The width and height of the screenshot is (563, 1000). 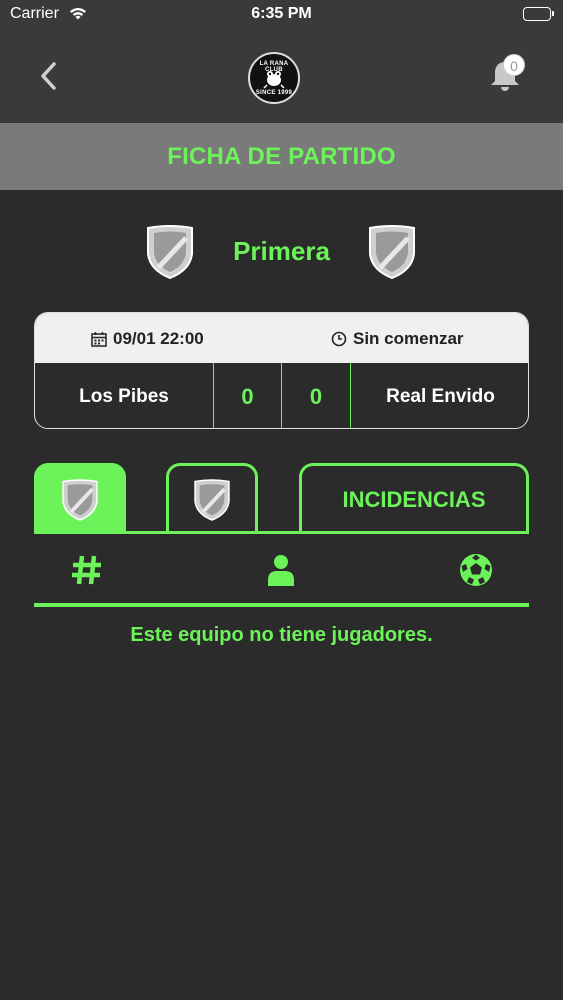 I want to click on status-bar: Carrier 6:35 PM, so click(x=281, y=14).